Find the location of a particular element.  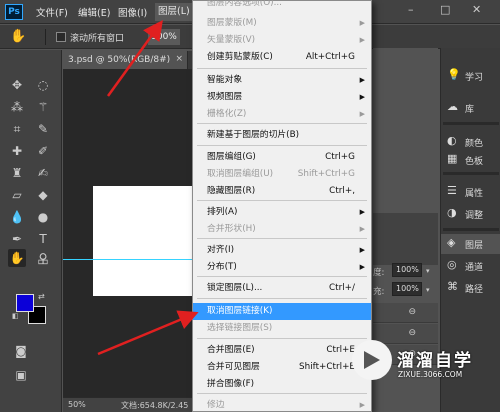

foreground-color-swatch is located at coordinates (25, 303).